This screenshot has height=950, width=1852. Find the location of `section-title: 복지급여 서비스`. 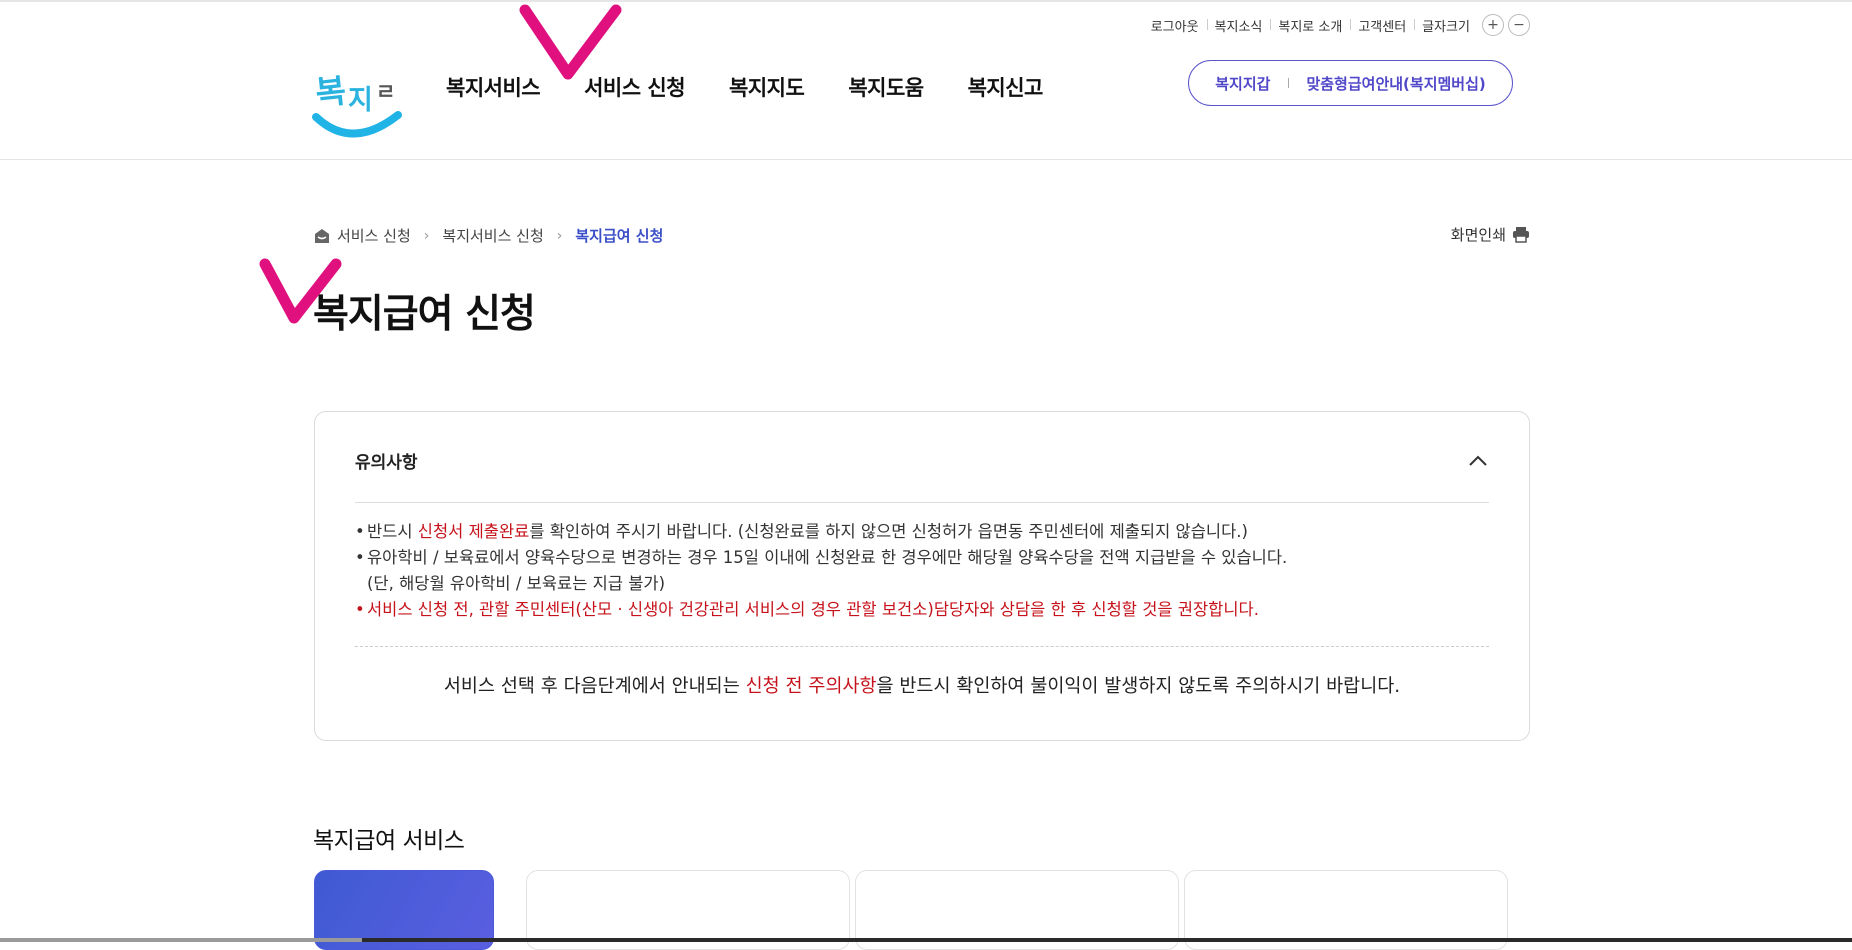

section-title: 복지급여 서비스 is located at coordinates (389, 841).